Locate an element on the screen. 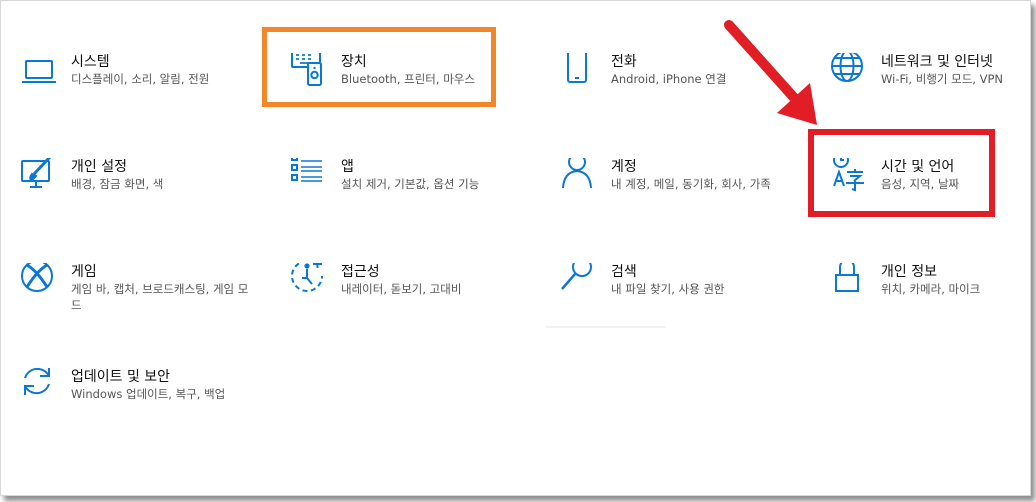  tile-privacy: 개인 정보 위치, 카메라, 마이크 is located at coordinates (933, 296).